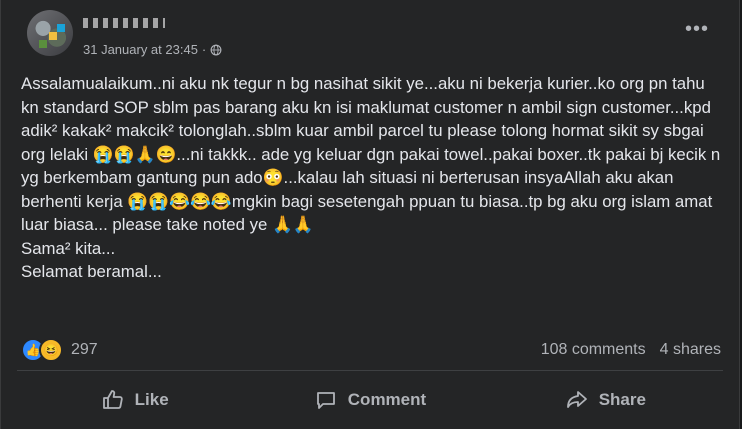 The width and height of the screenshot is (742, 429). Describe the element at coordinates (370, 370) in the screenshot. I see `divider` at that location.